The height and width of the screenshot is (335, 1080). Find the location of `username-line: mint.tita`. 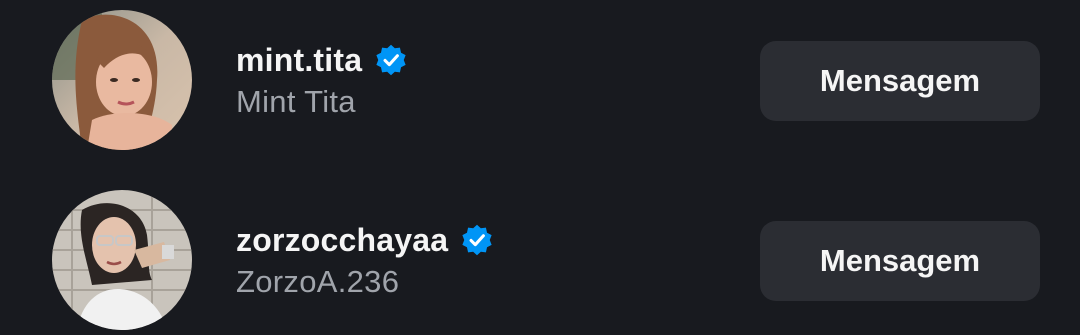

username-line: mint.tita is located at coordinates (322, 60).